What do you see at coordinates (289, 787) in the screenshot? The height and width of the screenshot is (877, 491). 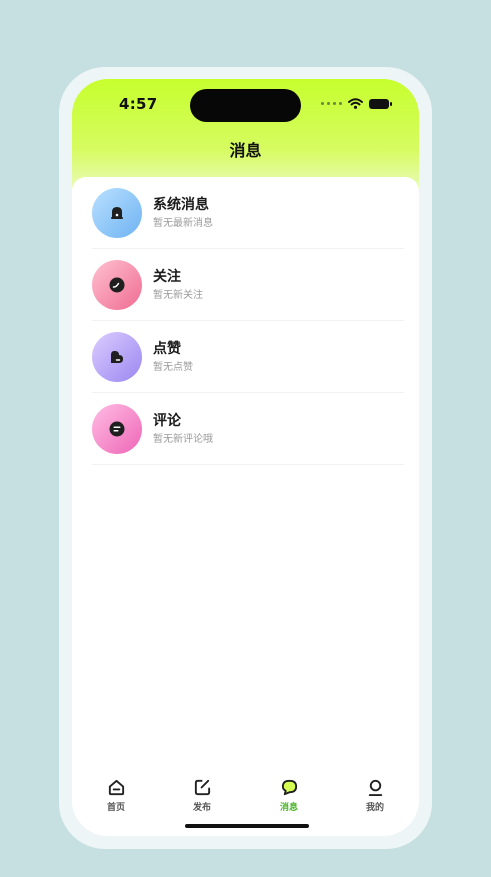 I see `message-icon` at bounding box center [289, 787].